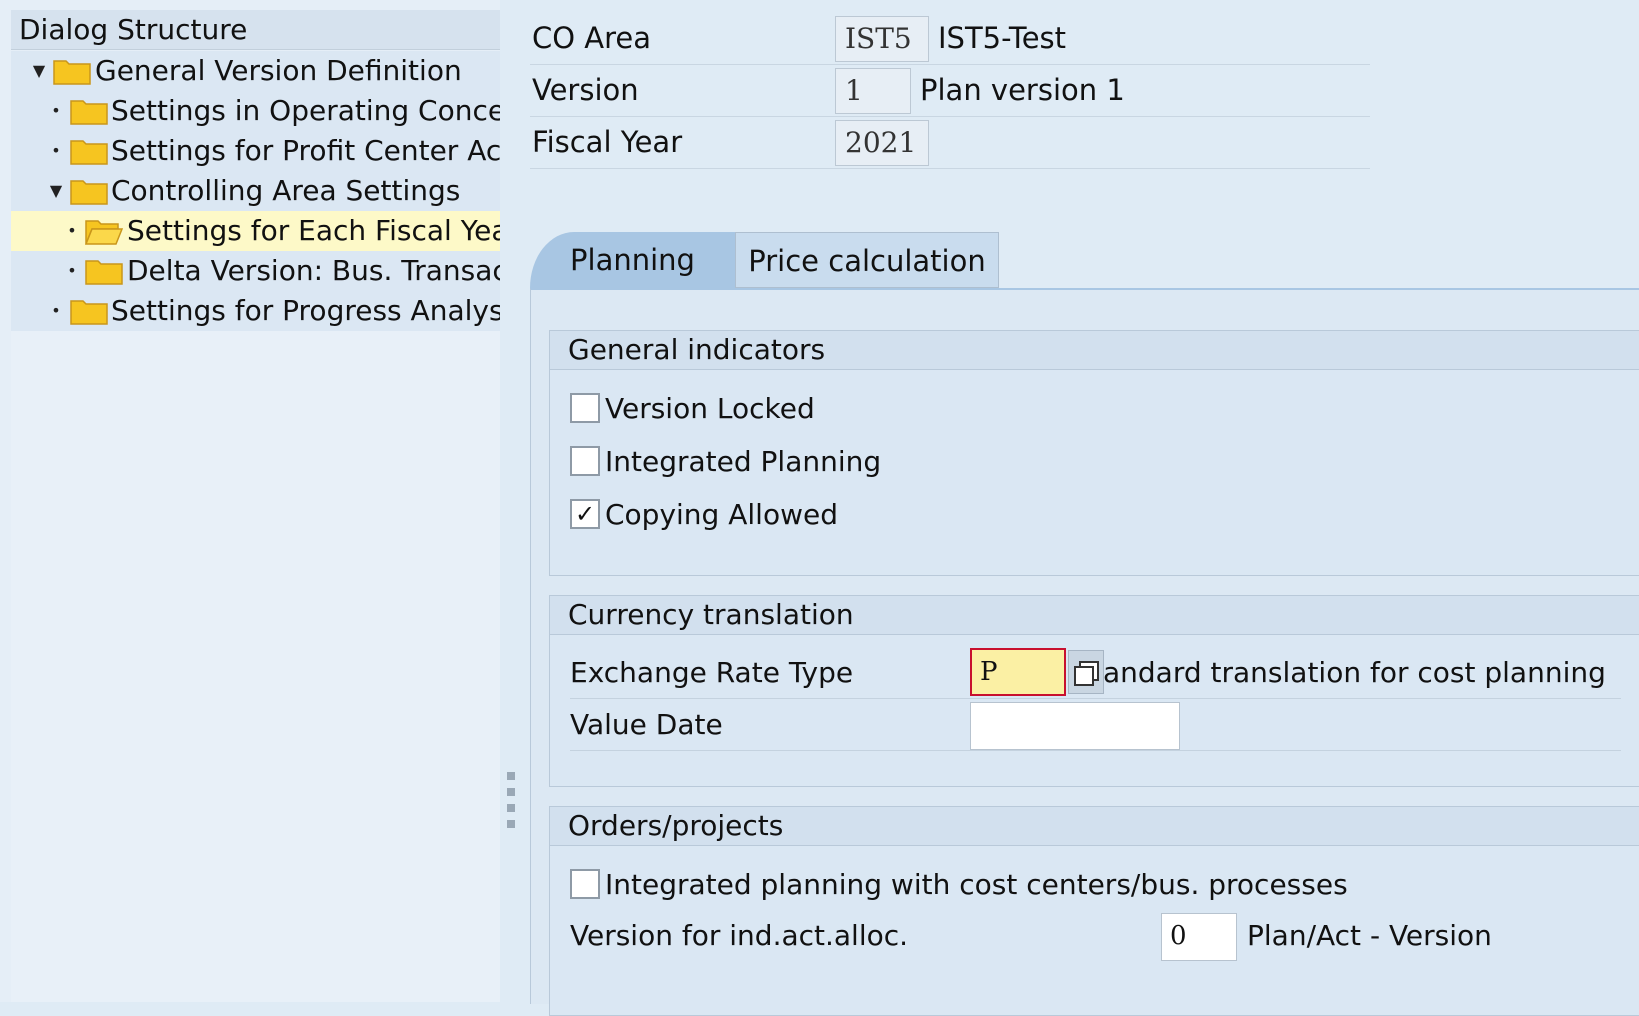 This screenshot has width=1639, height=1016. I want to click on integrated-planning-cc-checkbox, so click(585, 884).